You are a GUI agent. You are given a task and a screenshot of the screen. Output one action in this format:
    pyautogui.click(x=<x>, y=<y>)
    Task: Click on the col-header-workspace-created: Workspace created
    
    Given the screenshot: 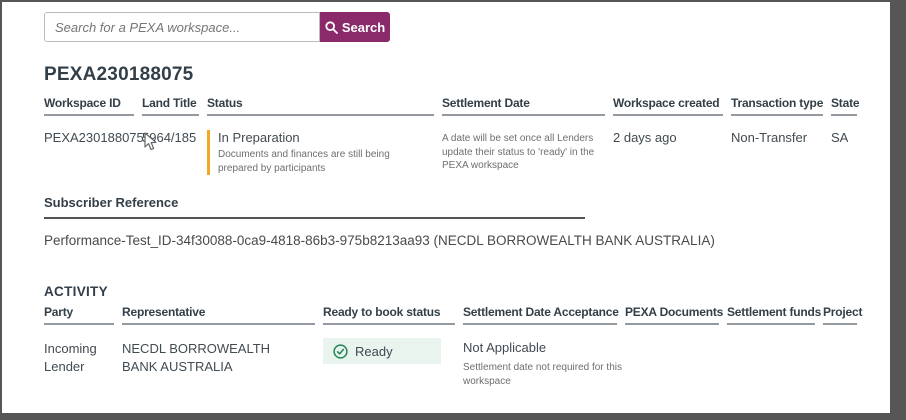 What is the action you would take?
    pyautogui.click(x=672, y=106)
    